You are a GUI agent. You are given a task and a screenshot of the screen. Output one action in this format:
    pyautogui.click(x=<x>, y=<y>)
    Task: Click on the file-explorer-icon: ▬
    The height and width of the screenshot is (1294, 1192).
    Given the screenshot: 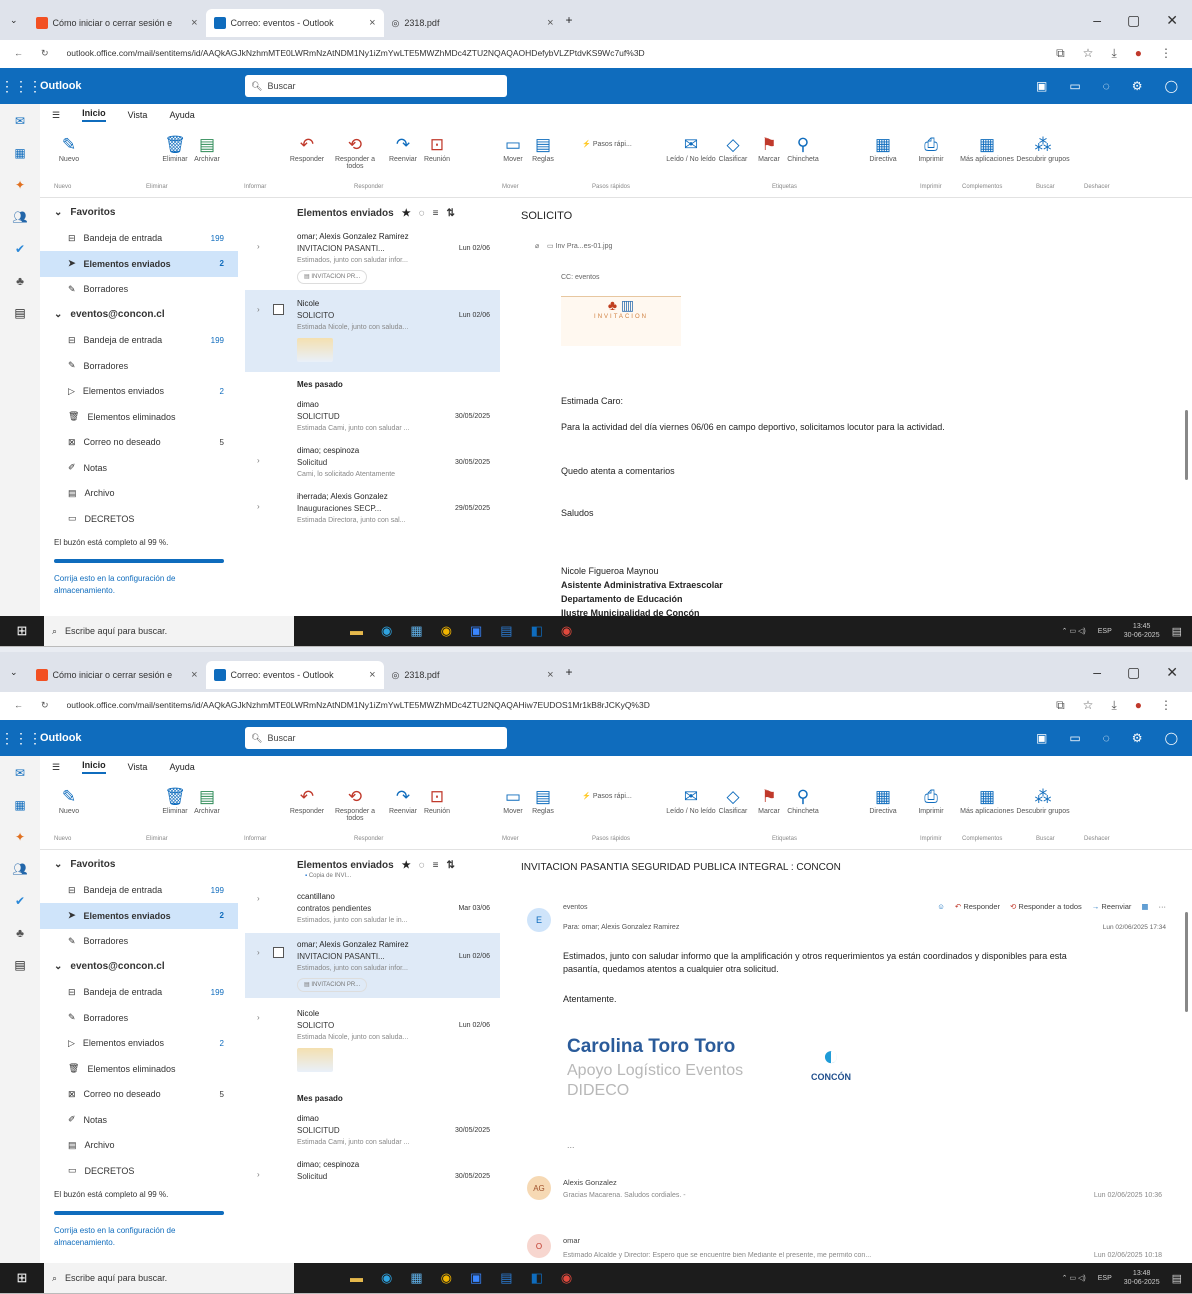 What is the action you would take?
    pyautogui.click(x=356, y=1278)
    